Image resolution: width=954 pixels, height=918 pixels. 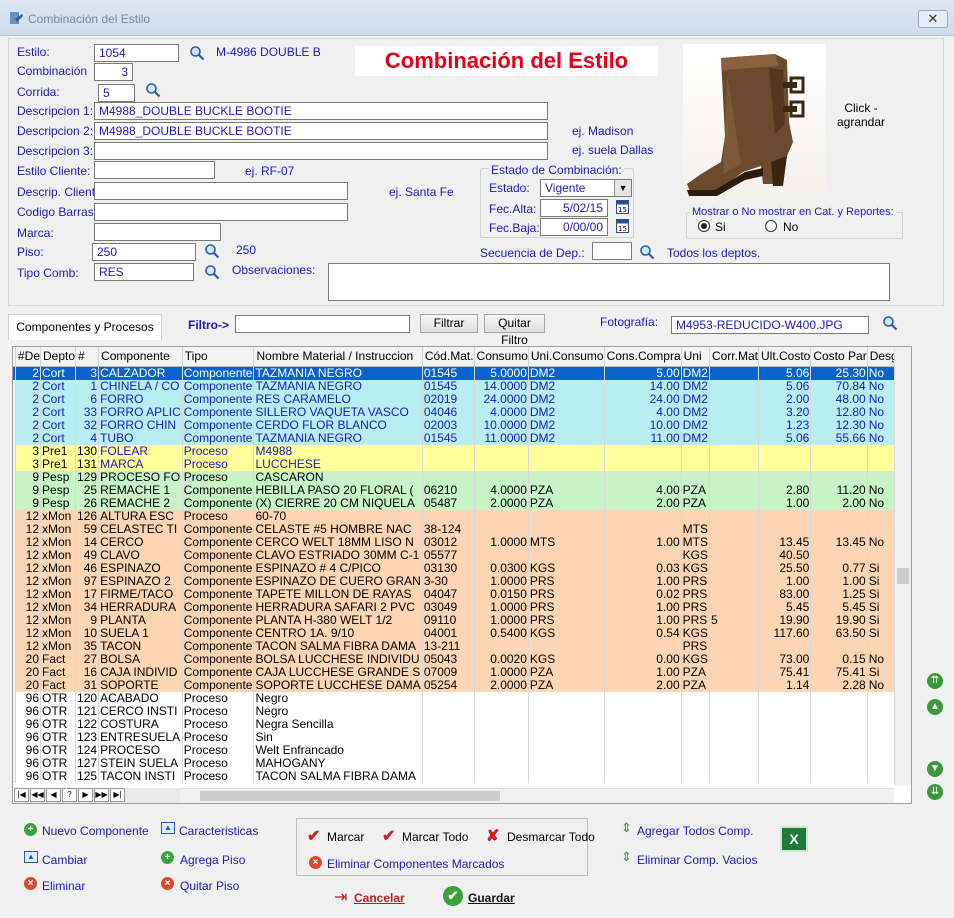 I want to click on cambiar-button: Cambiar, so click(x=64, y=860).